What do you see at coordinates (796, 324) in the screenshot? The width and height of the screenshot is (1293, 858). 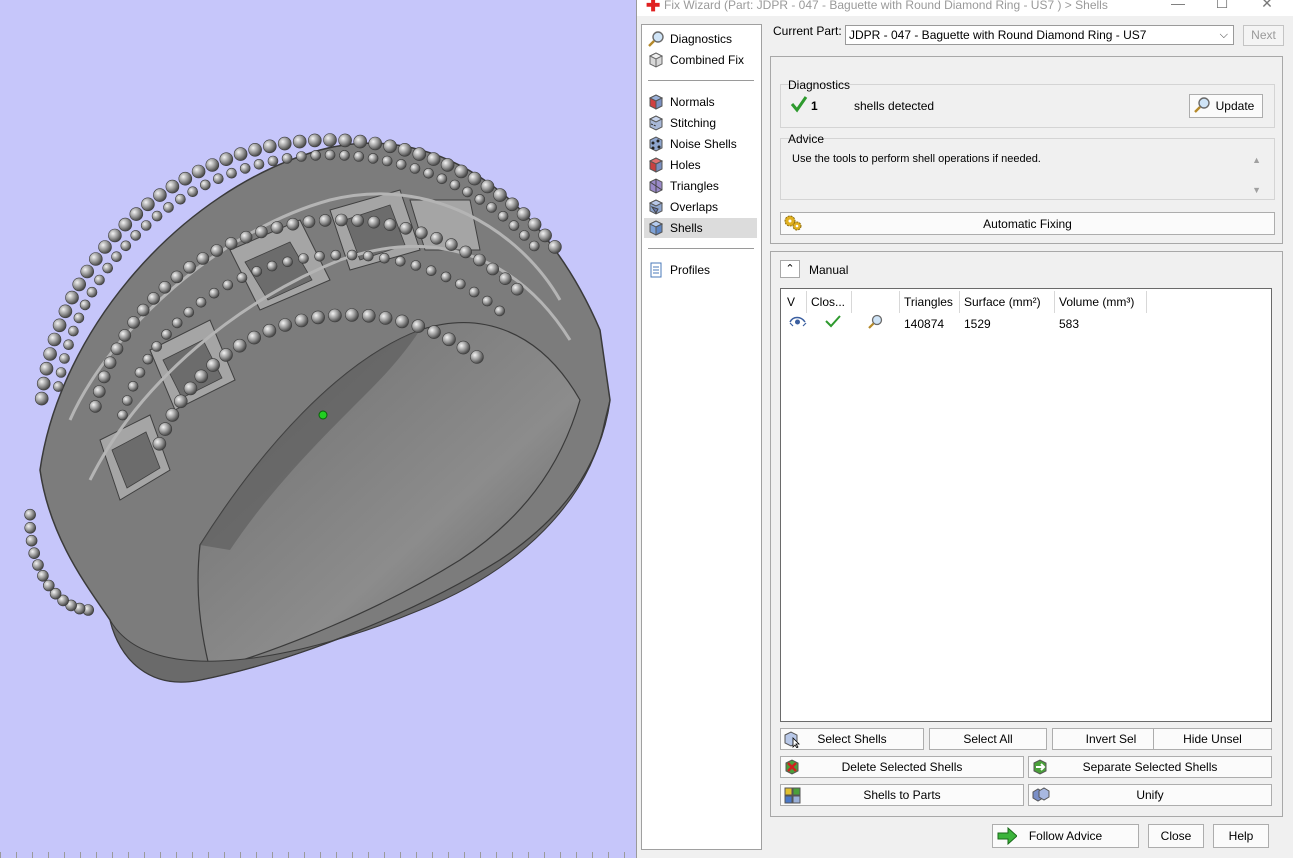 I see `visibility-icon` at bounding box center [796, 324].